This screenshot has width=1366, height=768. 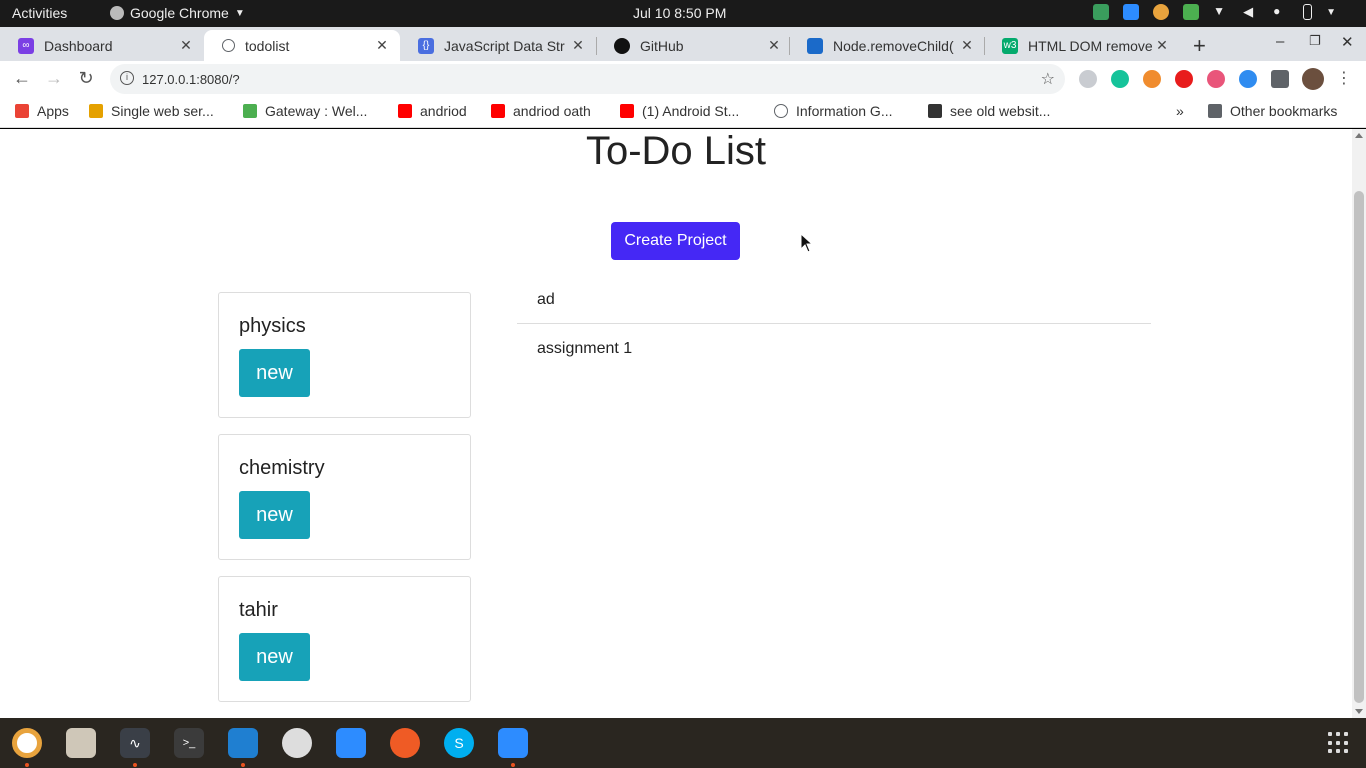 What do you see at coordinates (1359, 135) in the screenshot?
I see `scroll-up-arrow-icon` at bounding box center [1359, 135].